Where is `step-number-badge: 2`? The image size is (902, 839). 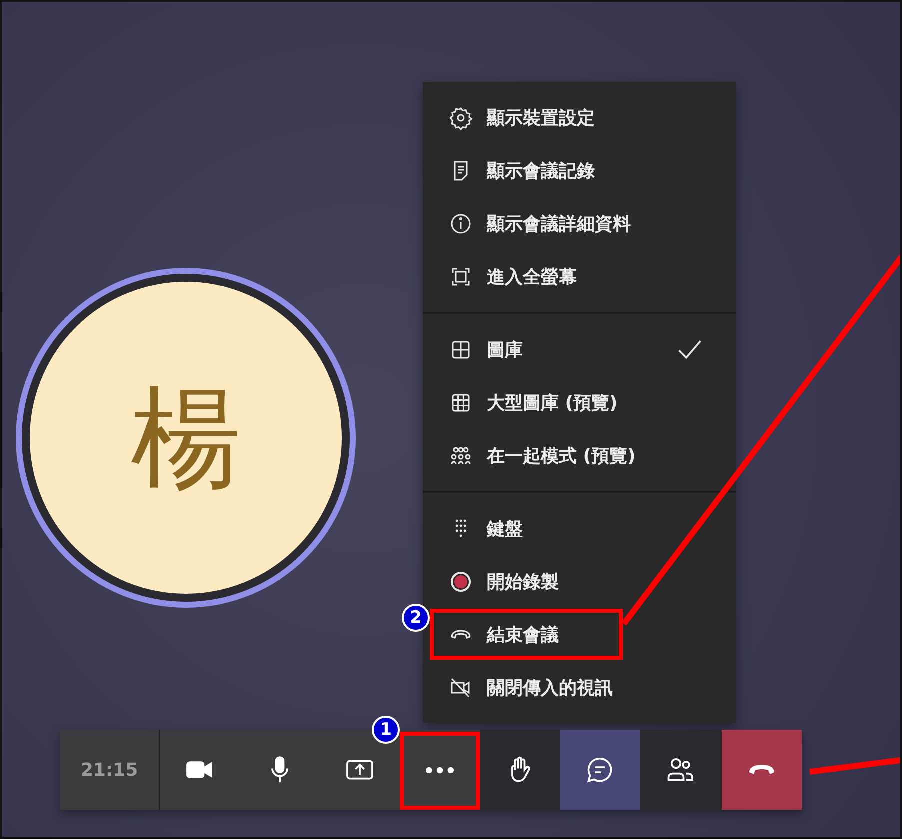
step-number-badge: 2 is located at coordinates (416, 618).